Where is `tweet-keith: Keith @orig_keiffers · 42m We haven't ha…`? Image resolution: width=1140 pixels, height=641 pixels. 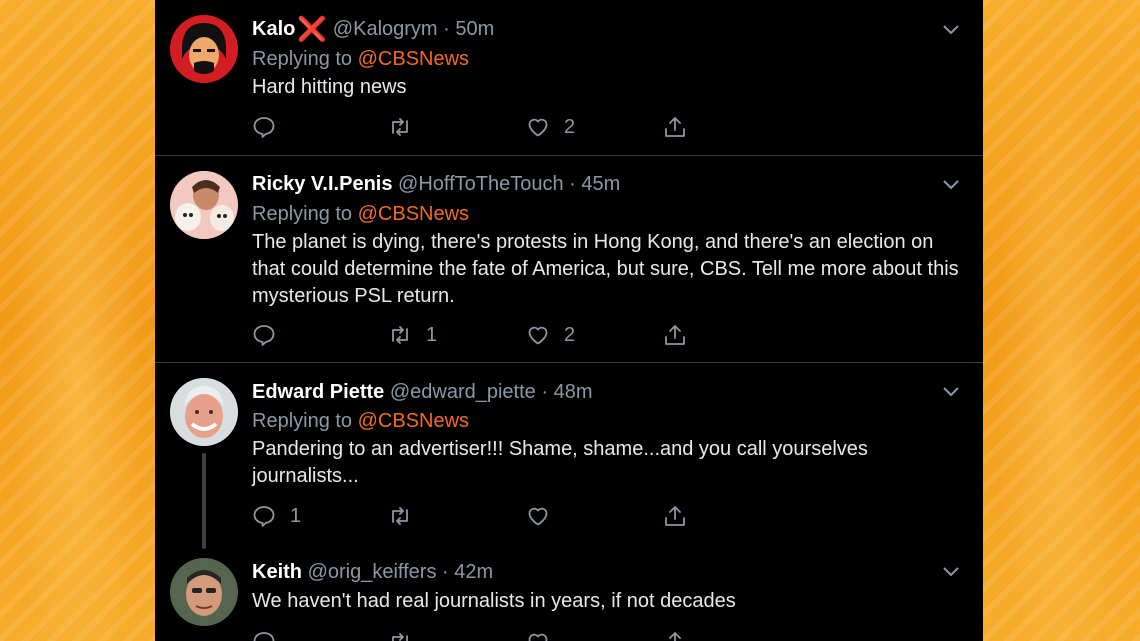
tweet-keith: Keith @orig_keiffers · 42m We haven't ha… is located at coordinates (569, 592).